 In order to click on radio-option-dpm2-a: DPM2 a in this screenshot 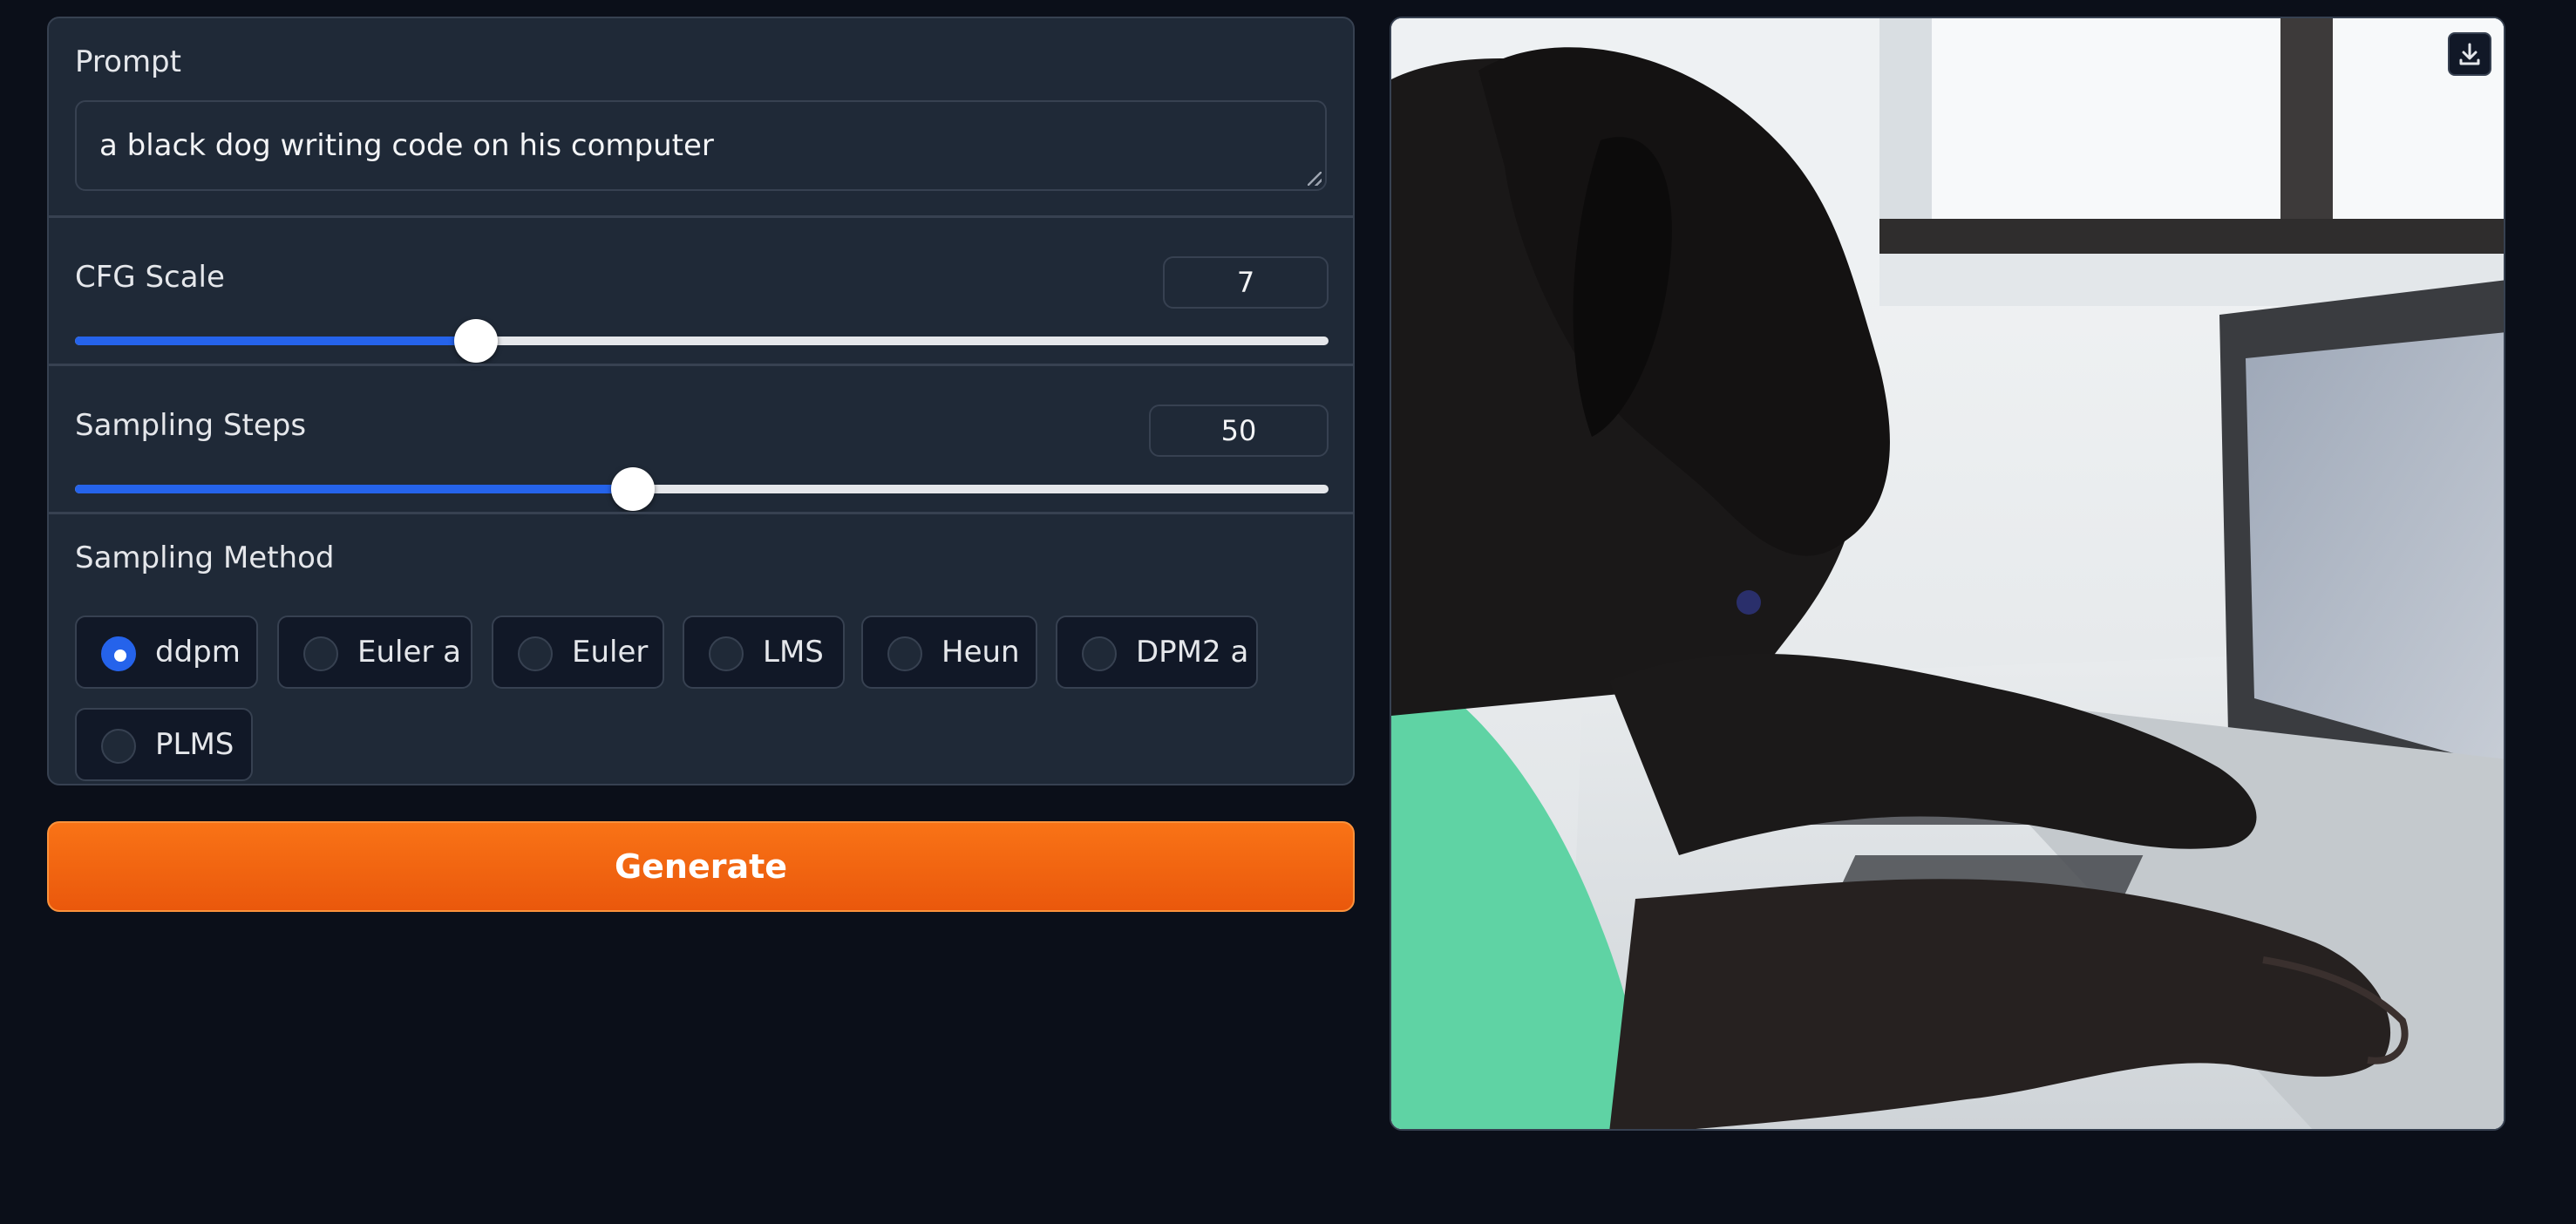, I will do `click(1157, 652)`.